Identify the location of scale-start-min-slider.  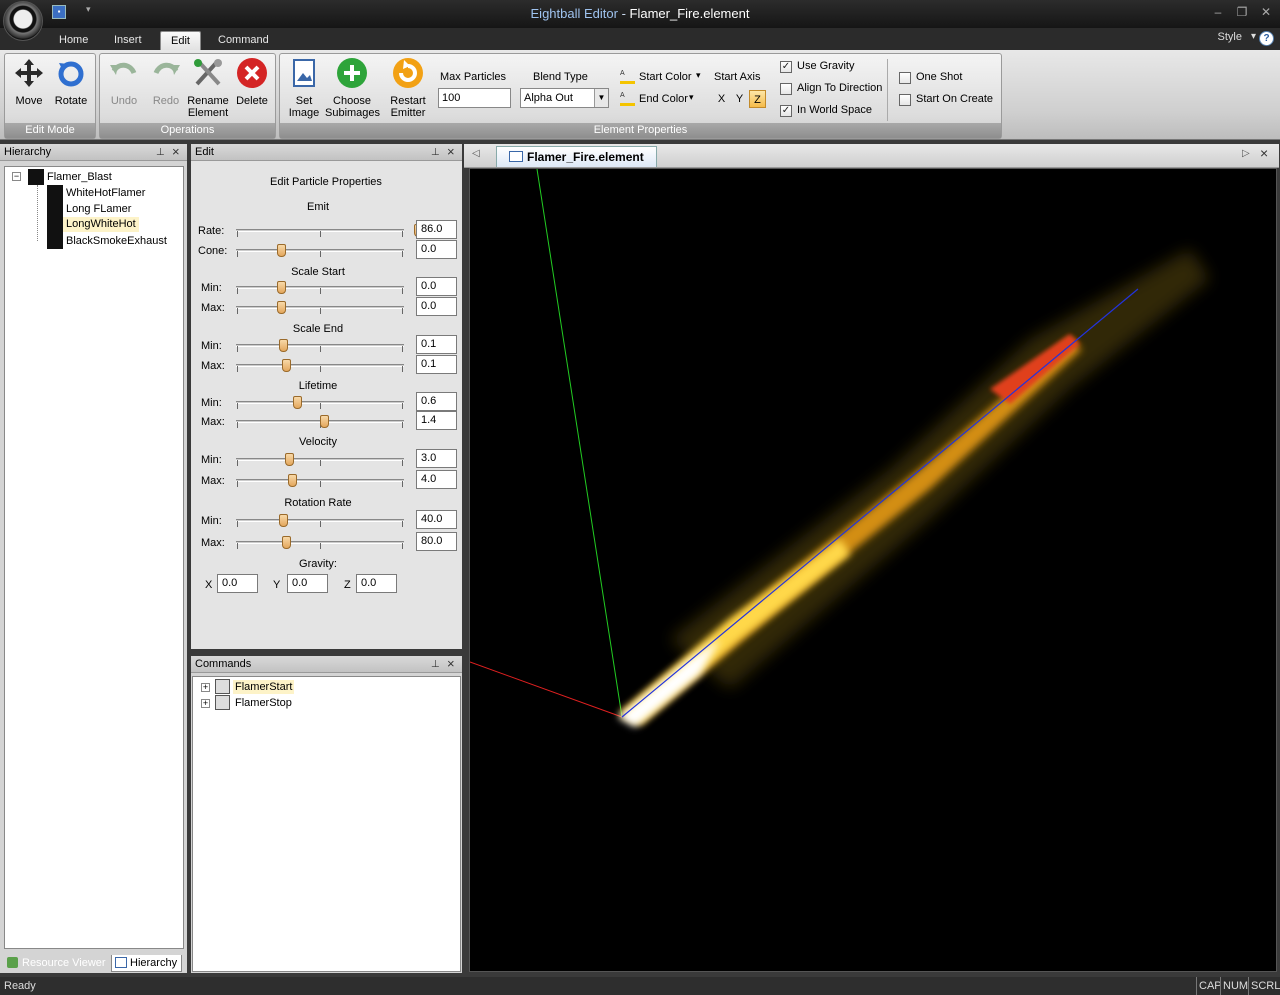
(320, 287).